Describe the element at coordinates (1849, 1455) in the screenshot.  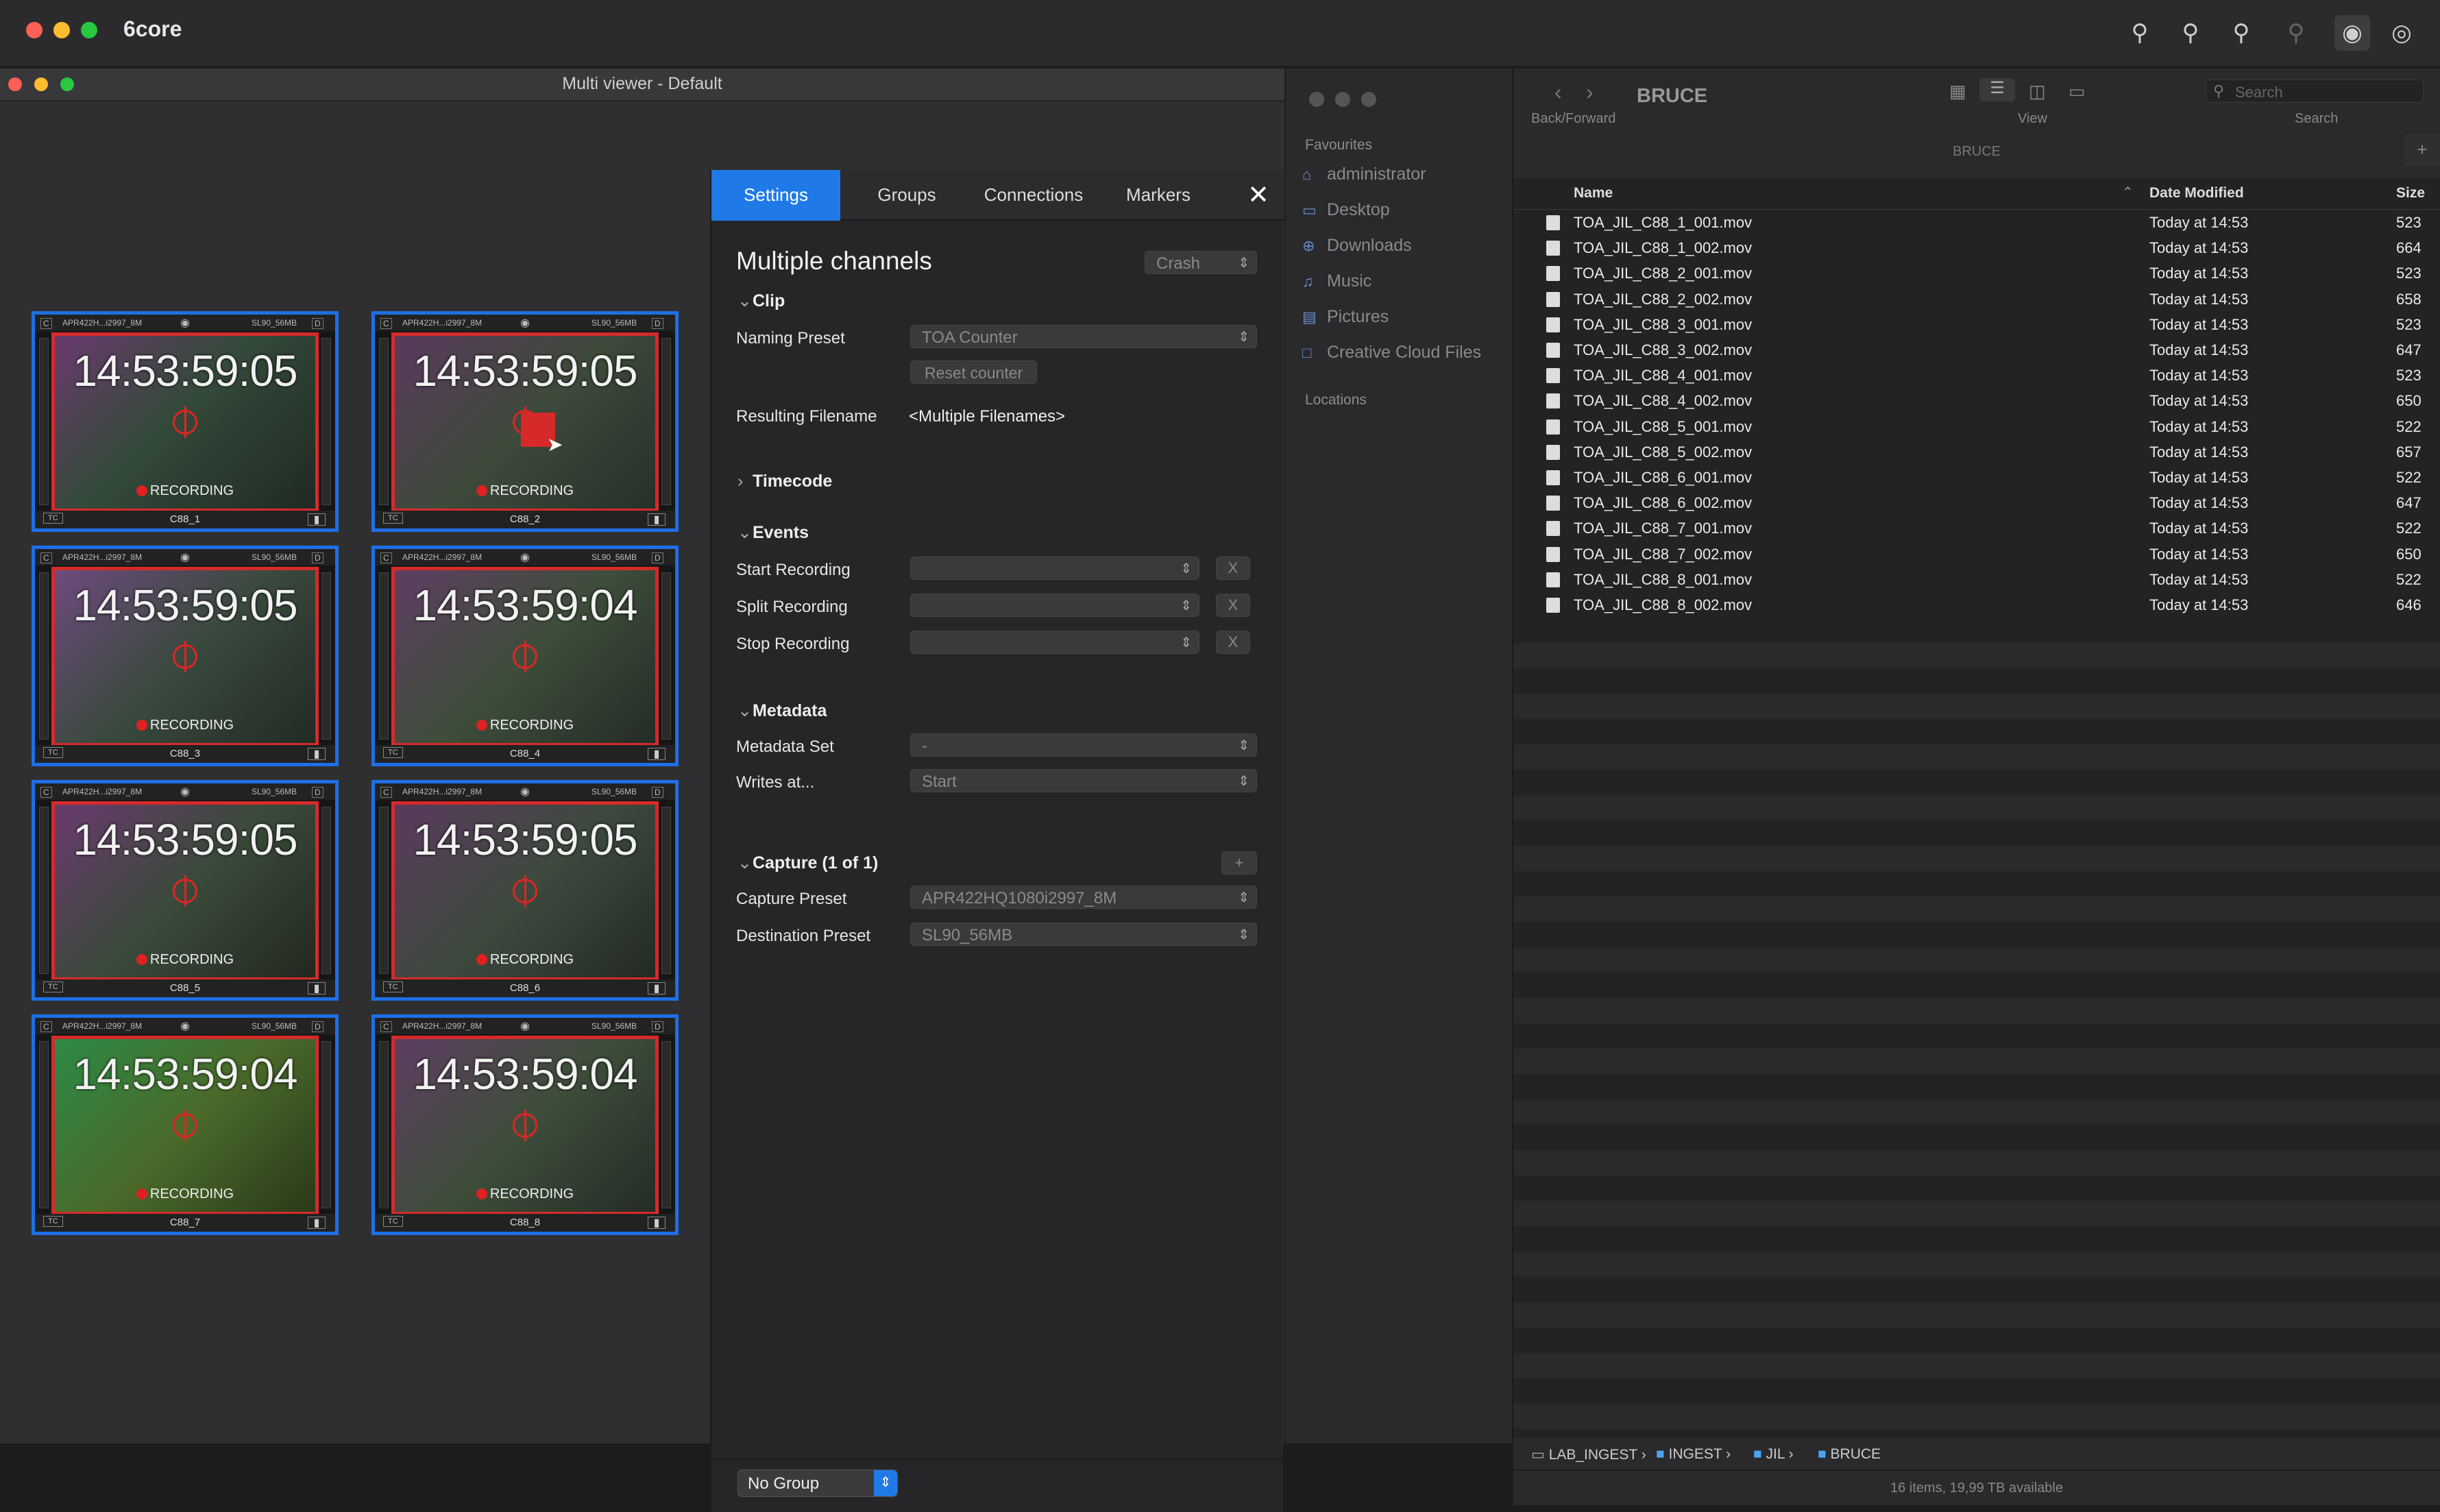
I see `path-item-bruce: ■ BRUCE` at that location.